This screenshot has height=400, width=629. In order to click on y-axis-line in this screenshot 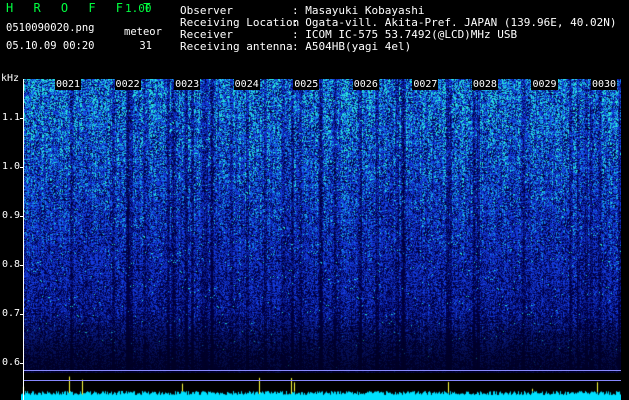, I will do `click(23, 239)`.